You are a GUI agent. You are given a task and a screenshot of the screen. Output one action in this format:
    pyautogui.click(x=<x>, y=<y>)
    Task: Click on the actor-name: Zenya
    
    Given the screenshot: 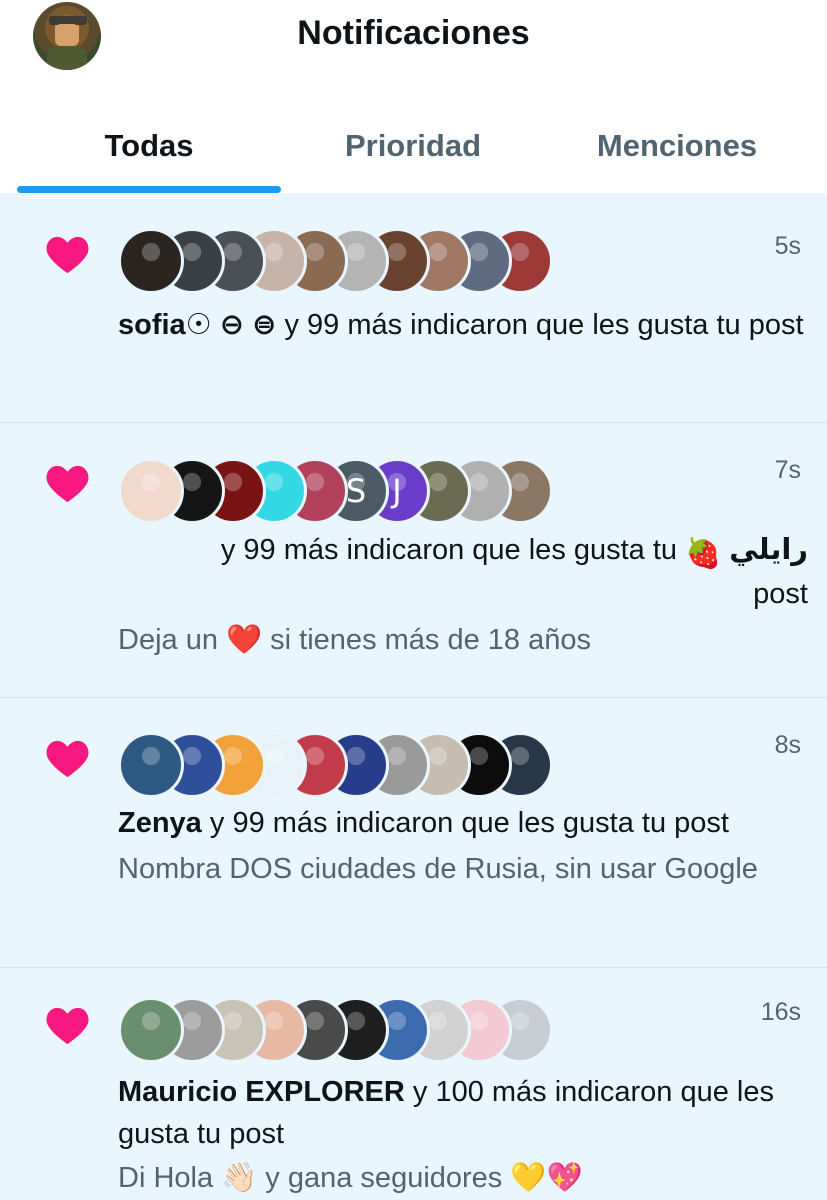 What is the action you would take?
    pyautogui.click(x=160, y=823)
    